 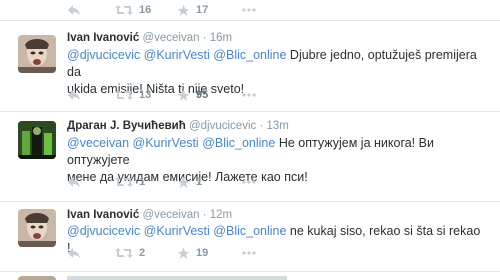 What do you see at coordinates (145, 10) in the screenshot?
I see `retweet-count: 16` at bounding box center [145, 10].